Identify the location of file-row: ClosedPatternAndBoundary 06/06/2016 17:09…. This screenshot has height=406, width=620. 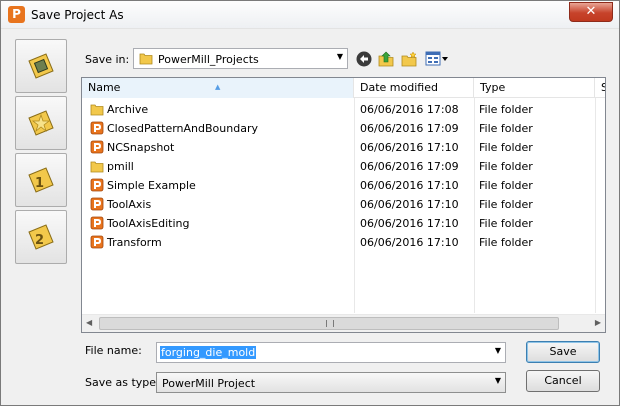
(343, 128).